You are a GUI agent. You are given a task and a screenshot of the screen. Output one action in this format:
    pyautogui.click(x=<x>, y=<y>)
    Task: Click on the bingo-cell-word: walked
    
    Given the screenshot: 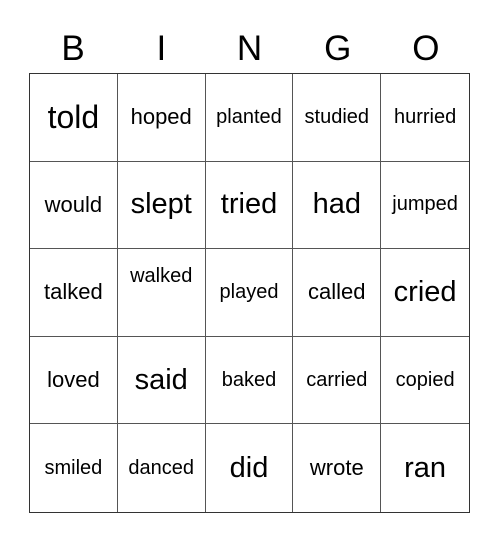 What is the action you would take?
    pyautogui.click(x=161, y=276)
    